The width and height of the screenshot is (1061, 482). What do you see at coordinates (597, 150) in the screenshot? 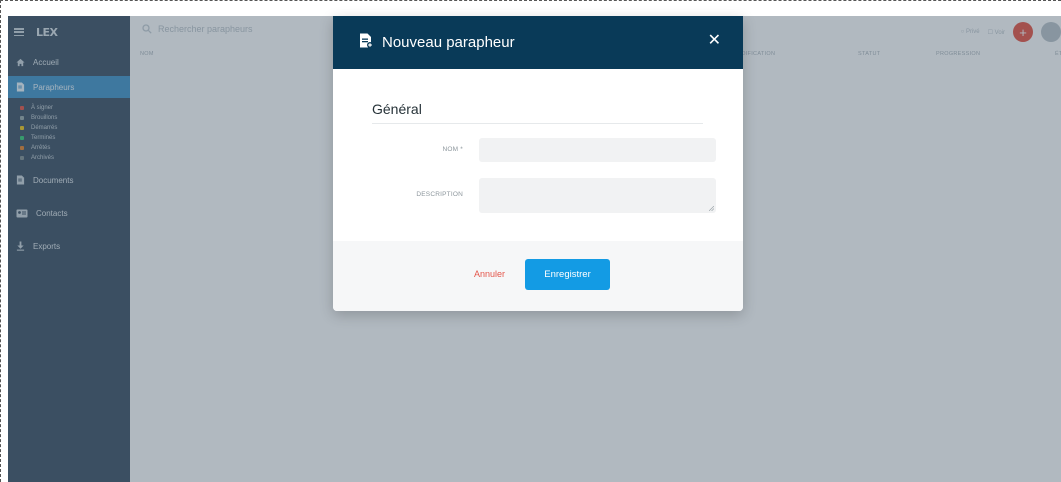
I see `nom-input` at bounding box center [597, 150].